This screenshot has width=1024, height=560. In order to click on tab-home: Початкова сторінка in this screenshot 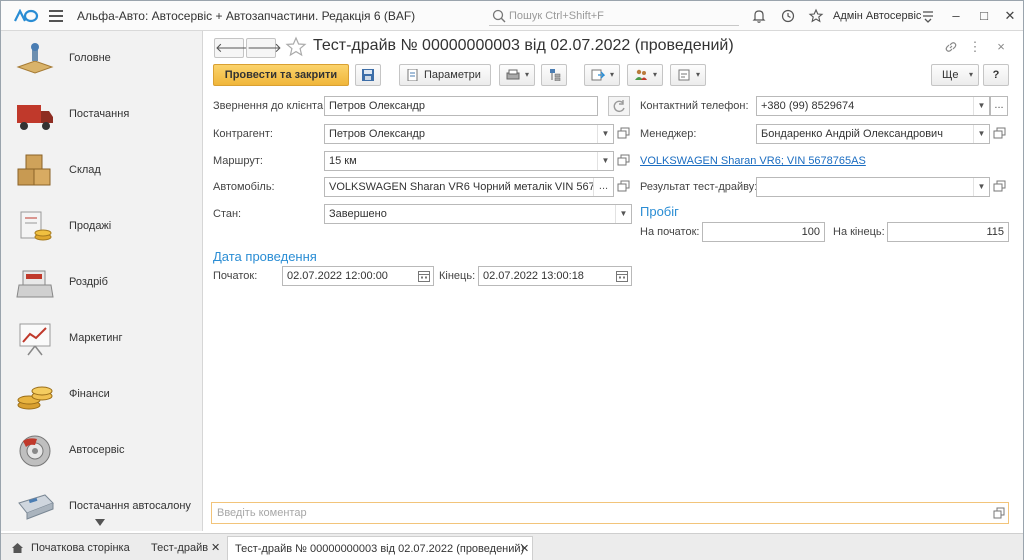, I will do `click(75, 548)`.